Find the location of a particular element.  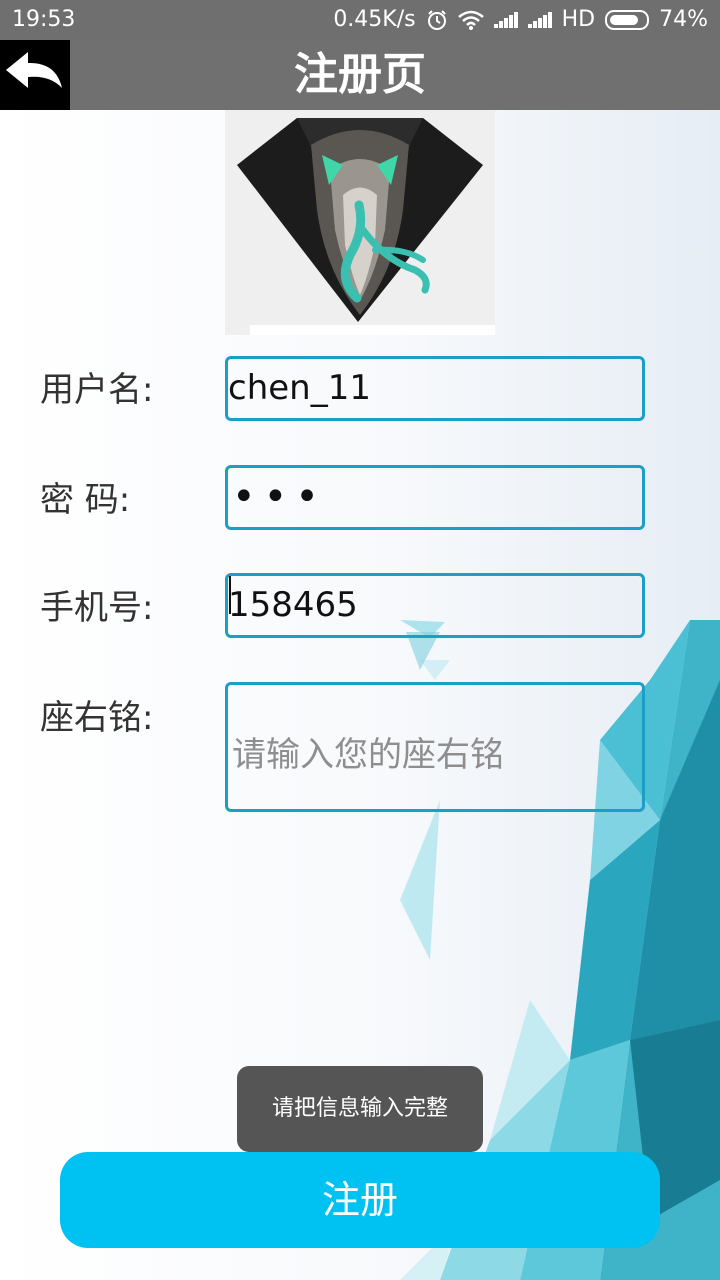

snake-diamond-logo is located at coordinates (360, 222).